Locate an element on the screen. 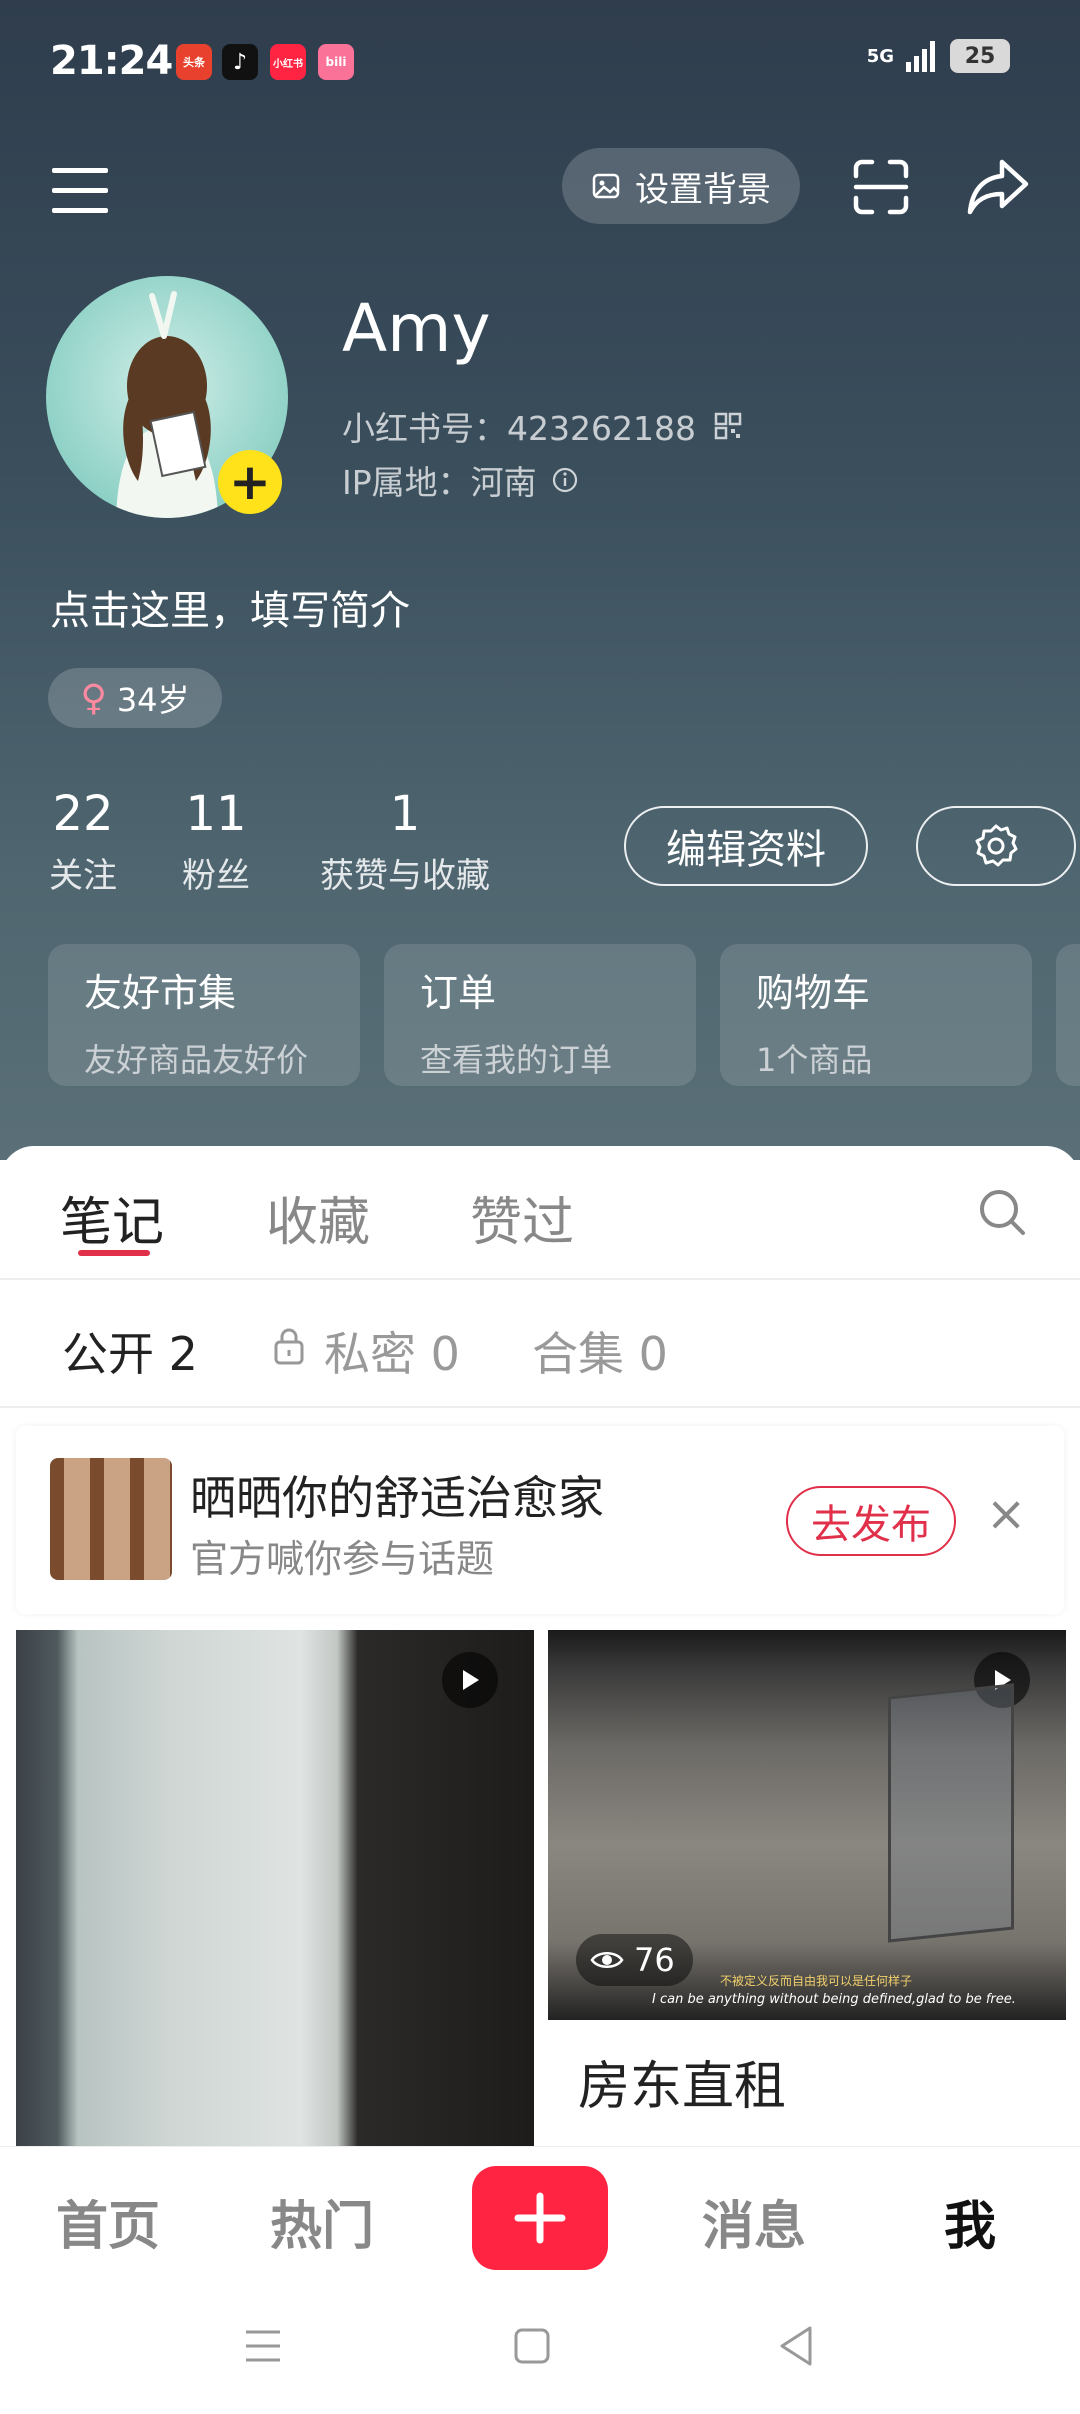 The image size is (1080, 2414). note-title: 房东直租 is located at coordinates (682, 2087).